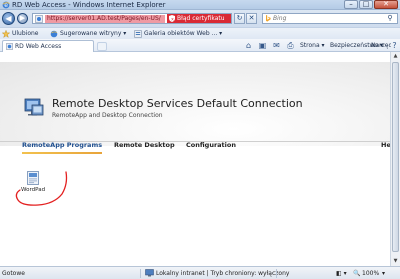 This screenshot has height=279, width=400. I want to click on shield-icon: x, so click(172, 18).